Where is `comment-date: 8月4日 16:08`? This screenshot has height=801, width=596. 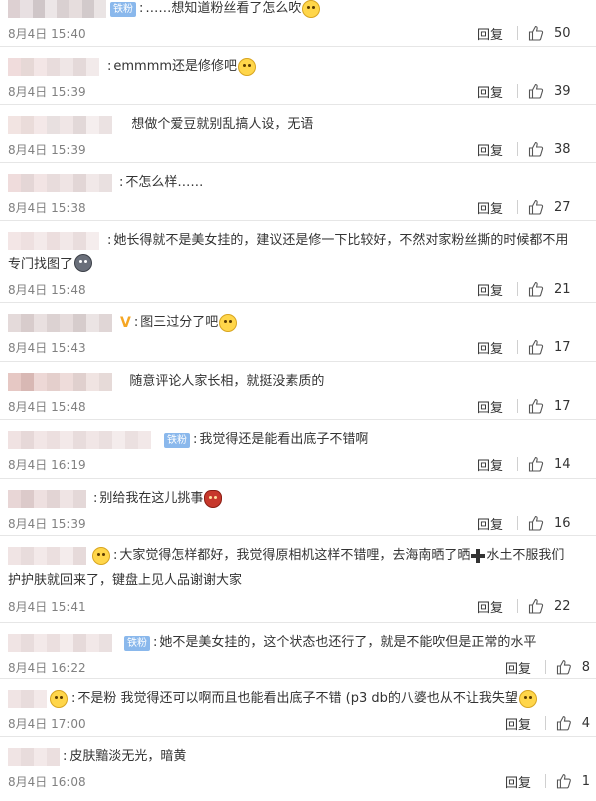 comment-date: 8月4日 16:08 is located at coordinates (47, 781).